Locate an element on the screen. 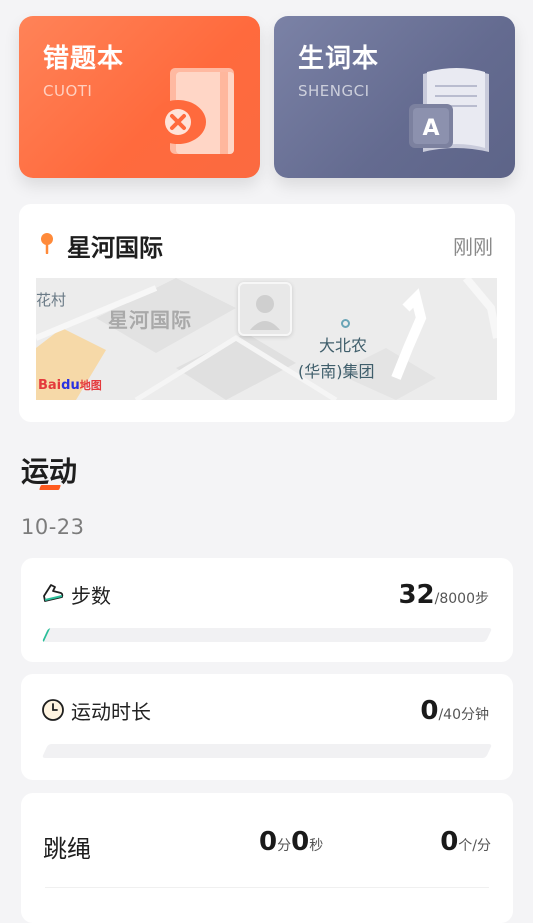 Image resolution: width=533 pixels, height=923 pixels. map-edge-label: 花村 is located at coordinates (51, 300).